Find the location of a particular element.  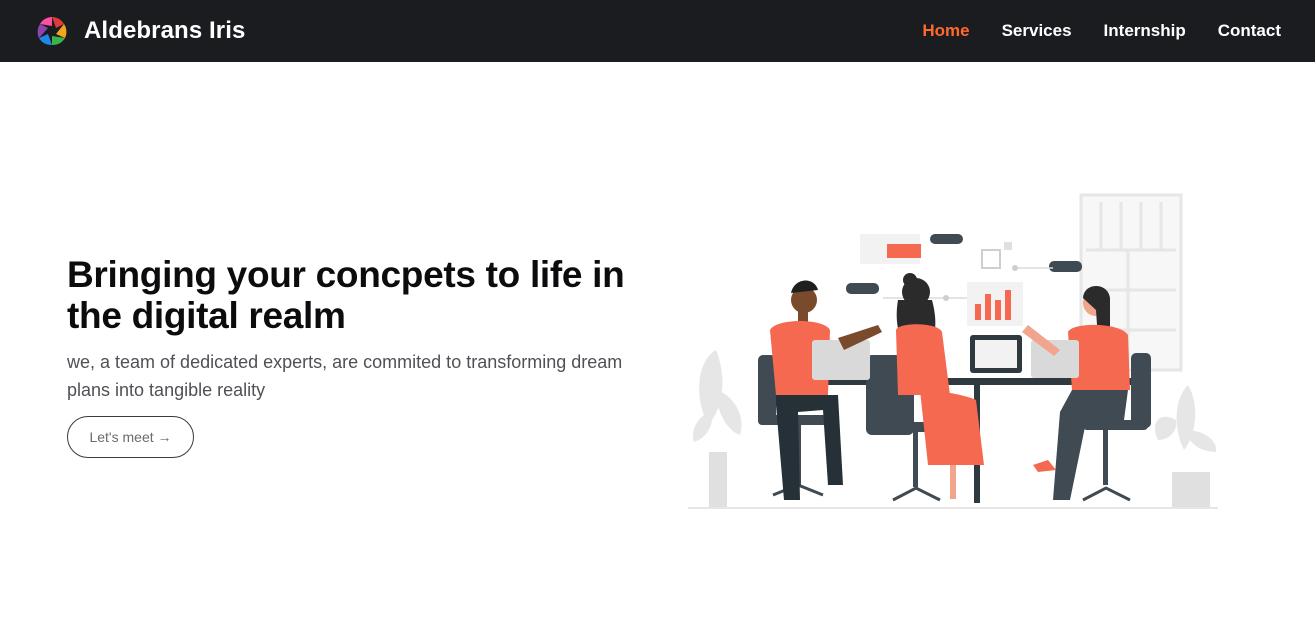

nav-contact-link: Contact is located at coordinates (1249, 31).